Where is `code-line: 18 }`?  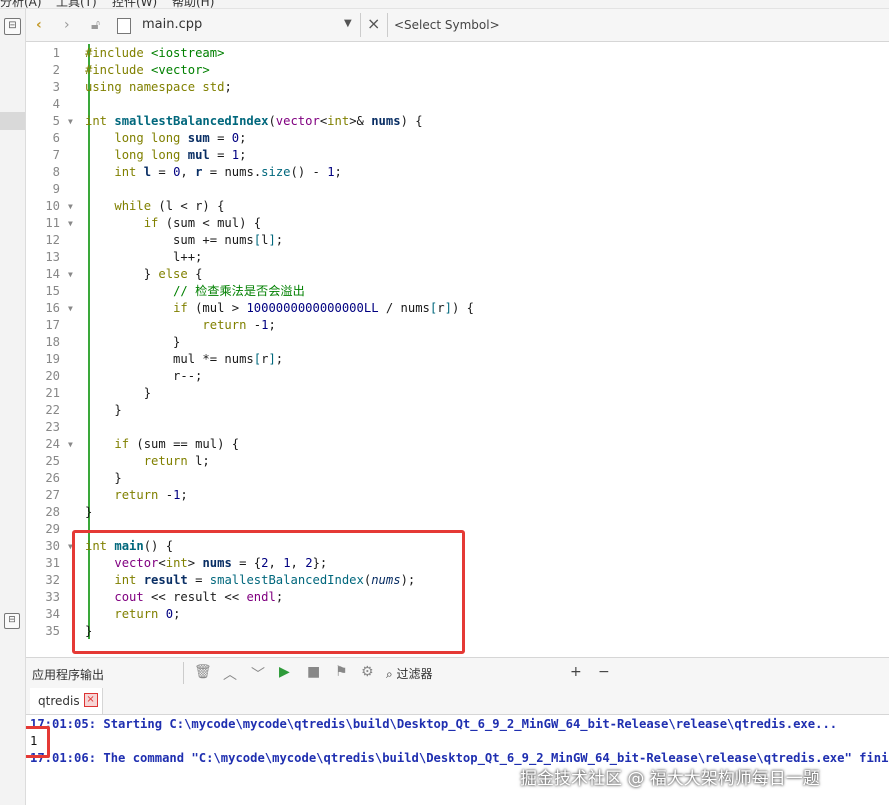
code-line: 18 } is located at coordinates (457, 342).